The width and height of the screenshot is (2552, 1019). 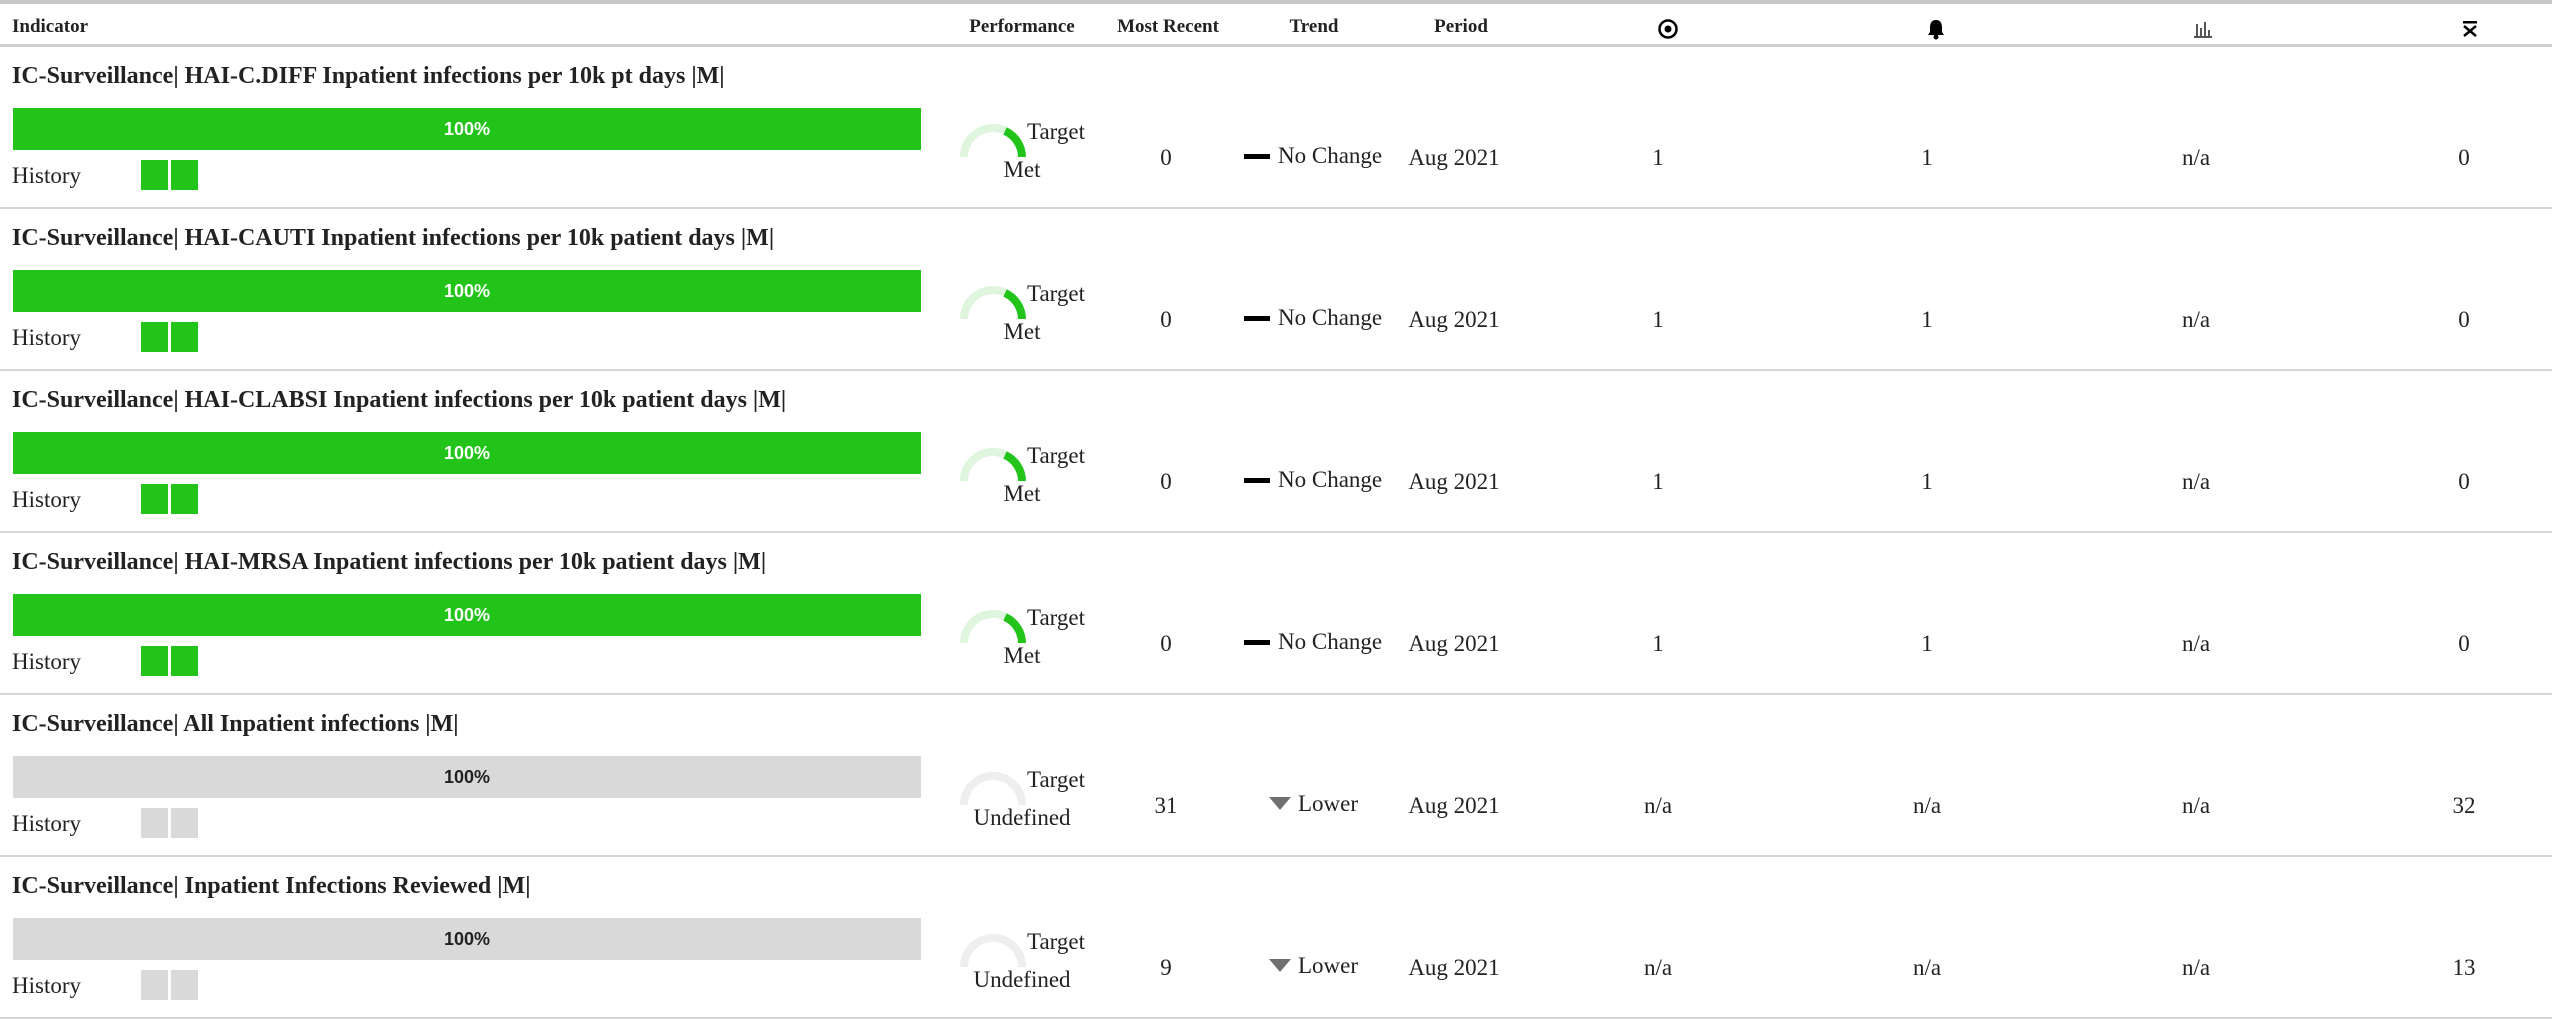 What do you see at coordinates (1328, 803) in the screenshot?
I see `trend-label: Lower` at bounding box center [1328, 803].